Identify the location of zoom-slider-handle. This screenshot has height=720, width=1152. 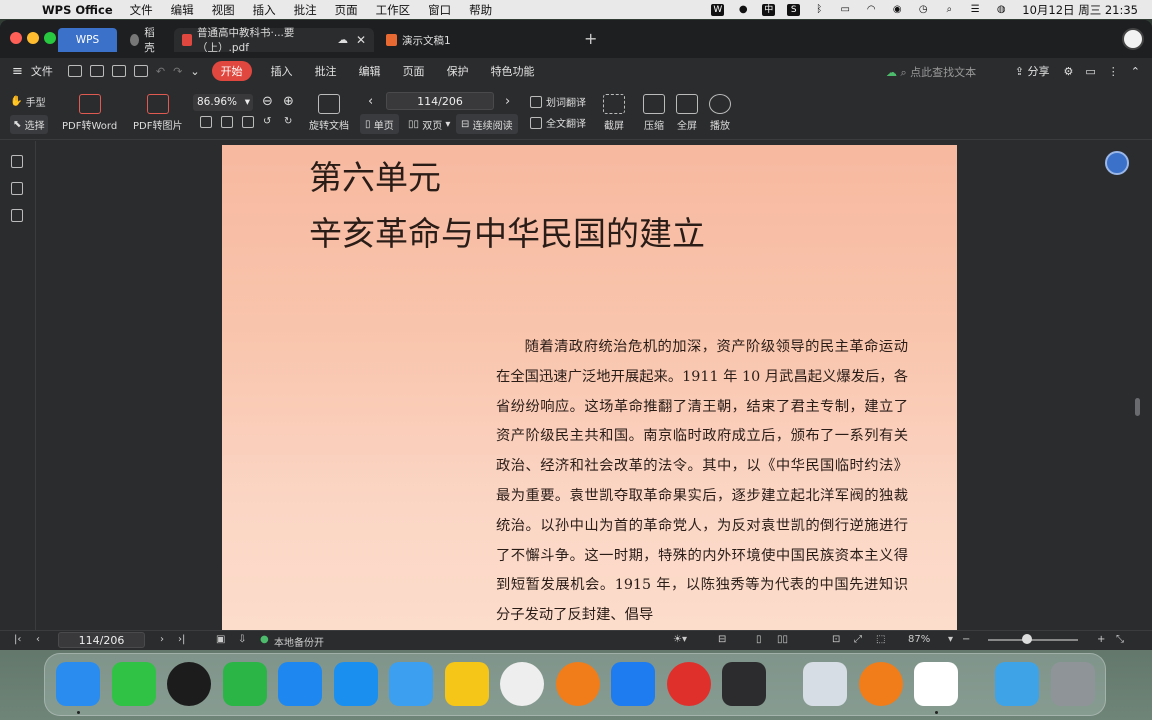
(1027, 639).